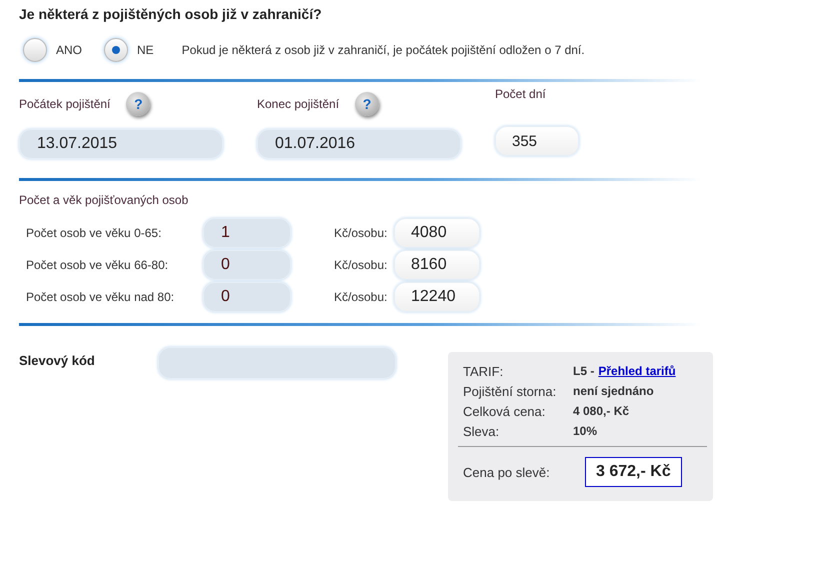 The height and width of the screenshot is (563, 821). Describe the element at coordinates (437, 233) in the screenshot. I see `price-field: 4080` at that location.